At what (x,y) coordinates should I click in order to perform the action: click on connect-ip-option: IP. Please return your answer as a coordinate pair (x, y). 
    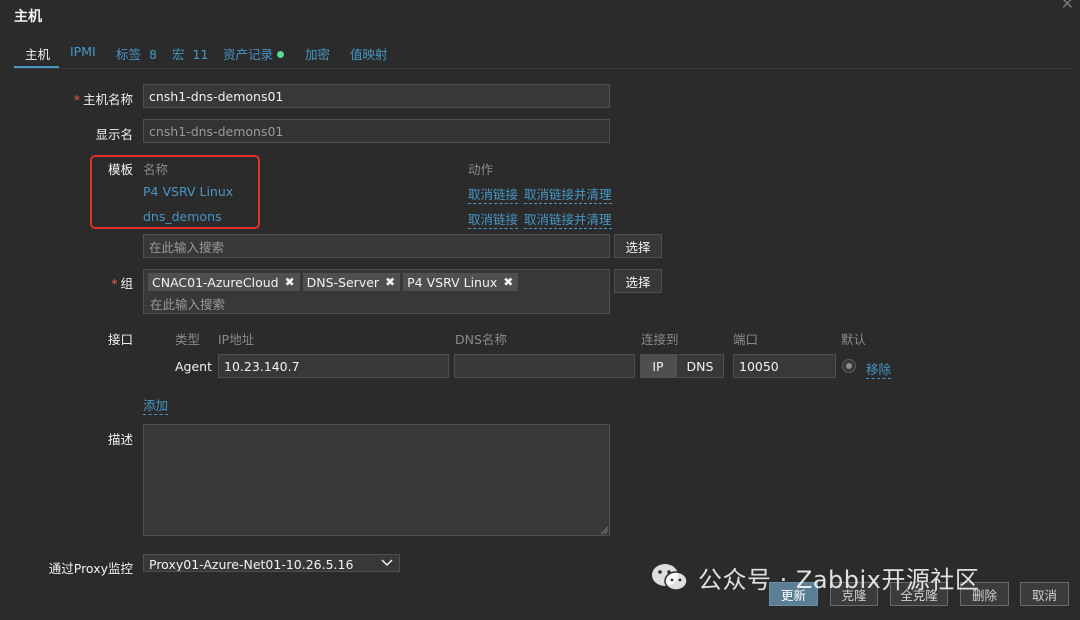
    Looking at the image, I should click on (658, 366).